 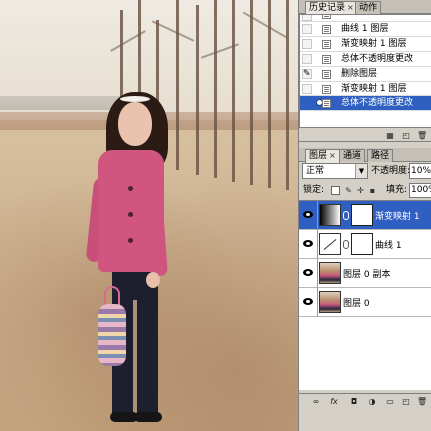 I want to click on history-item-current: 总体不透明度更改, so click(x=365, y=104).